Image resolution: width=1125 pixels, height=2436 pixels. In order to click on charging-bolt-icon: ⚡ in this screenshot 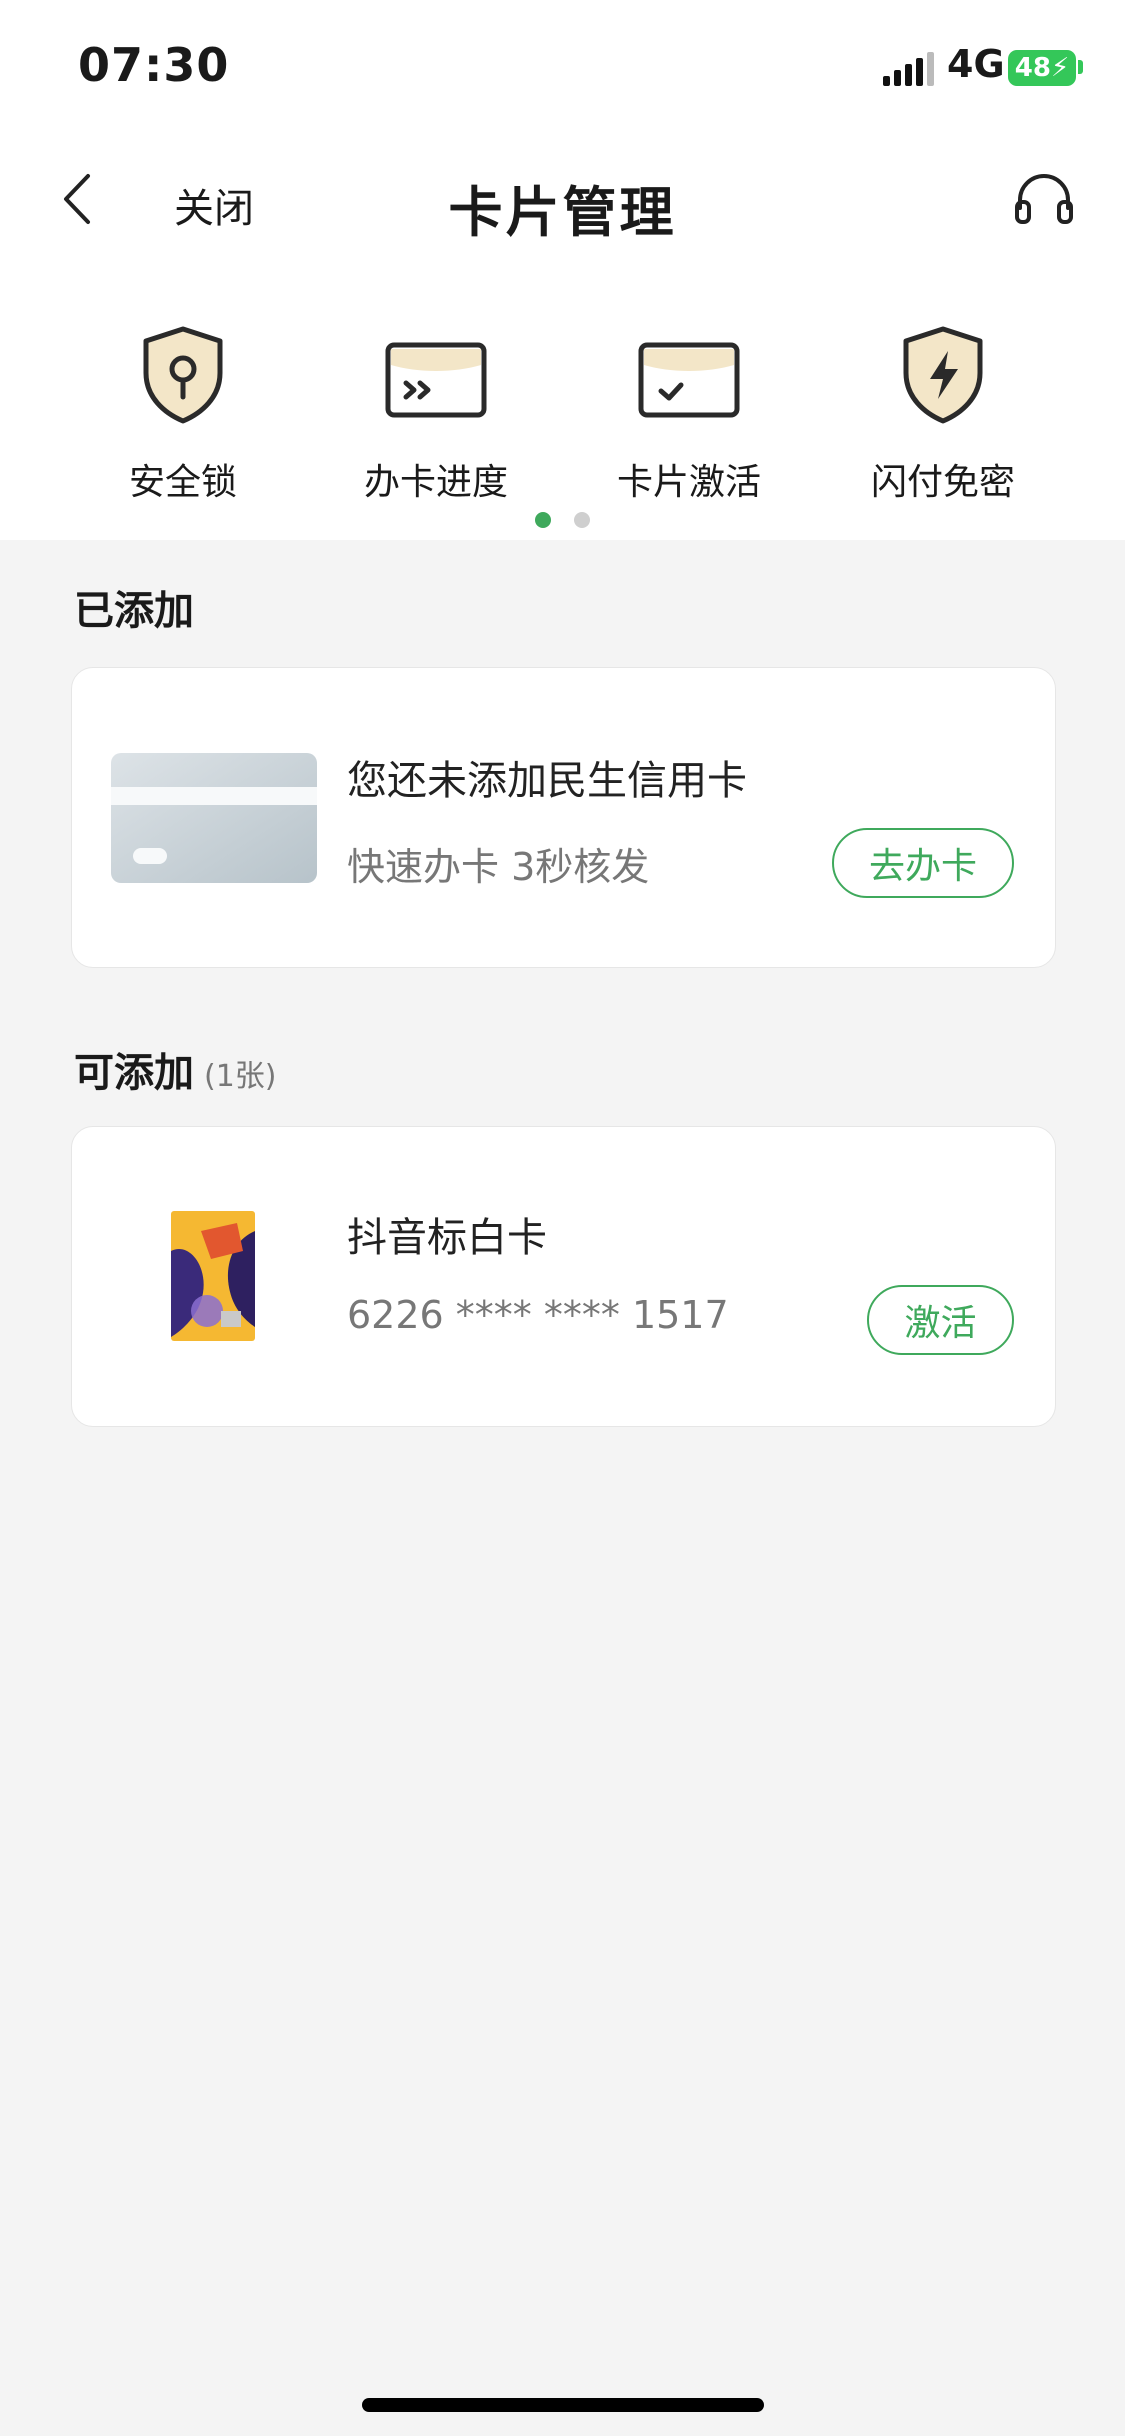, I will do `click(1060, 68)`.